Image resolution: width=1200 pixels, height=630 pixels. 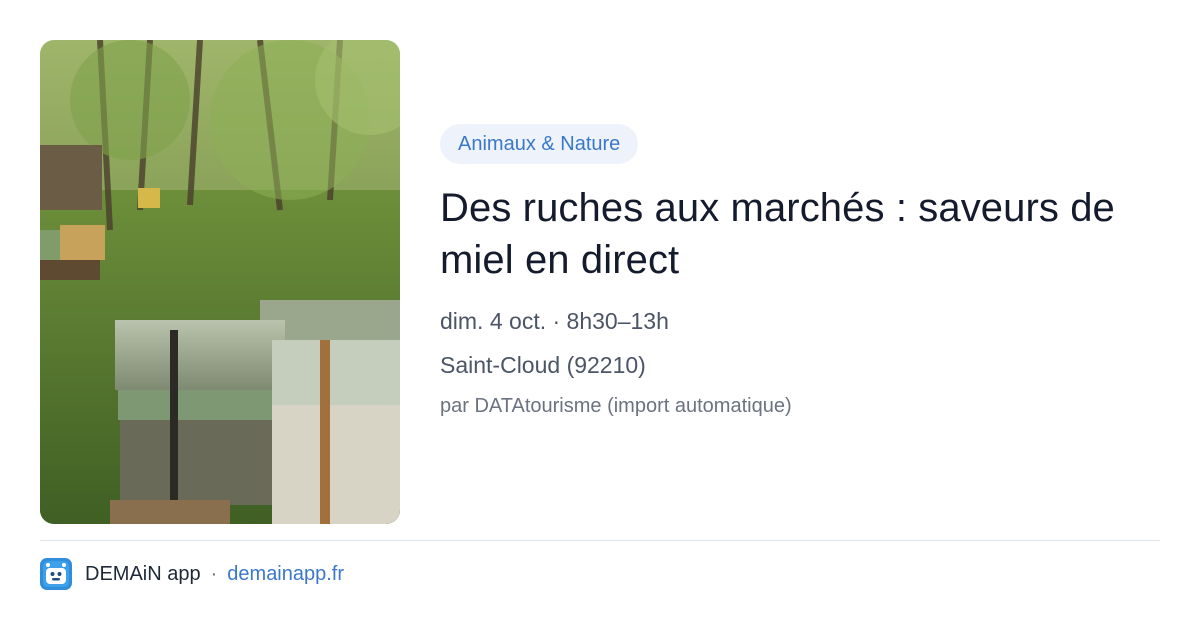 I want to click on footer: DEMAiN app · demainapp.fr, so click(x=192, y=574).